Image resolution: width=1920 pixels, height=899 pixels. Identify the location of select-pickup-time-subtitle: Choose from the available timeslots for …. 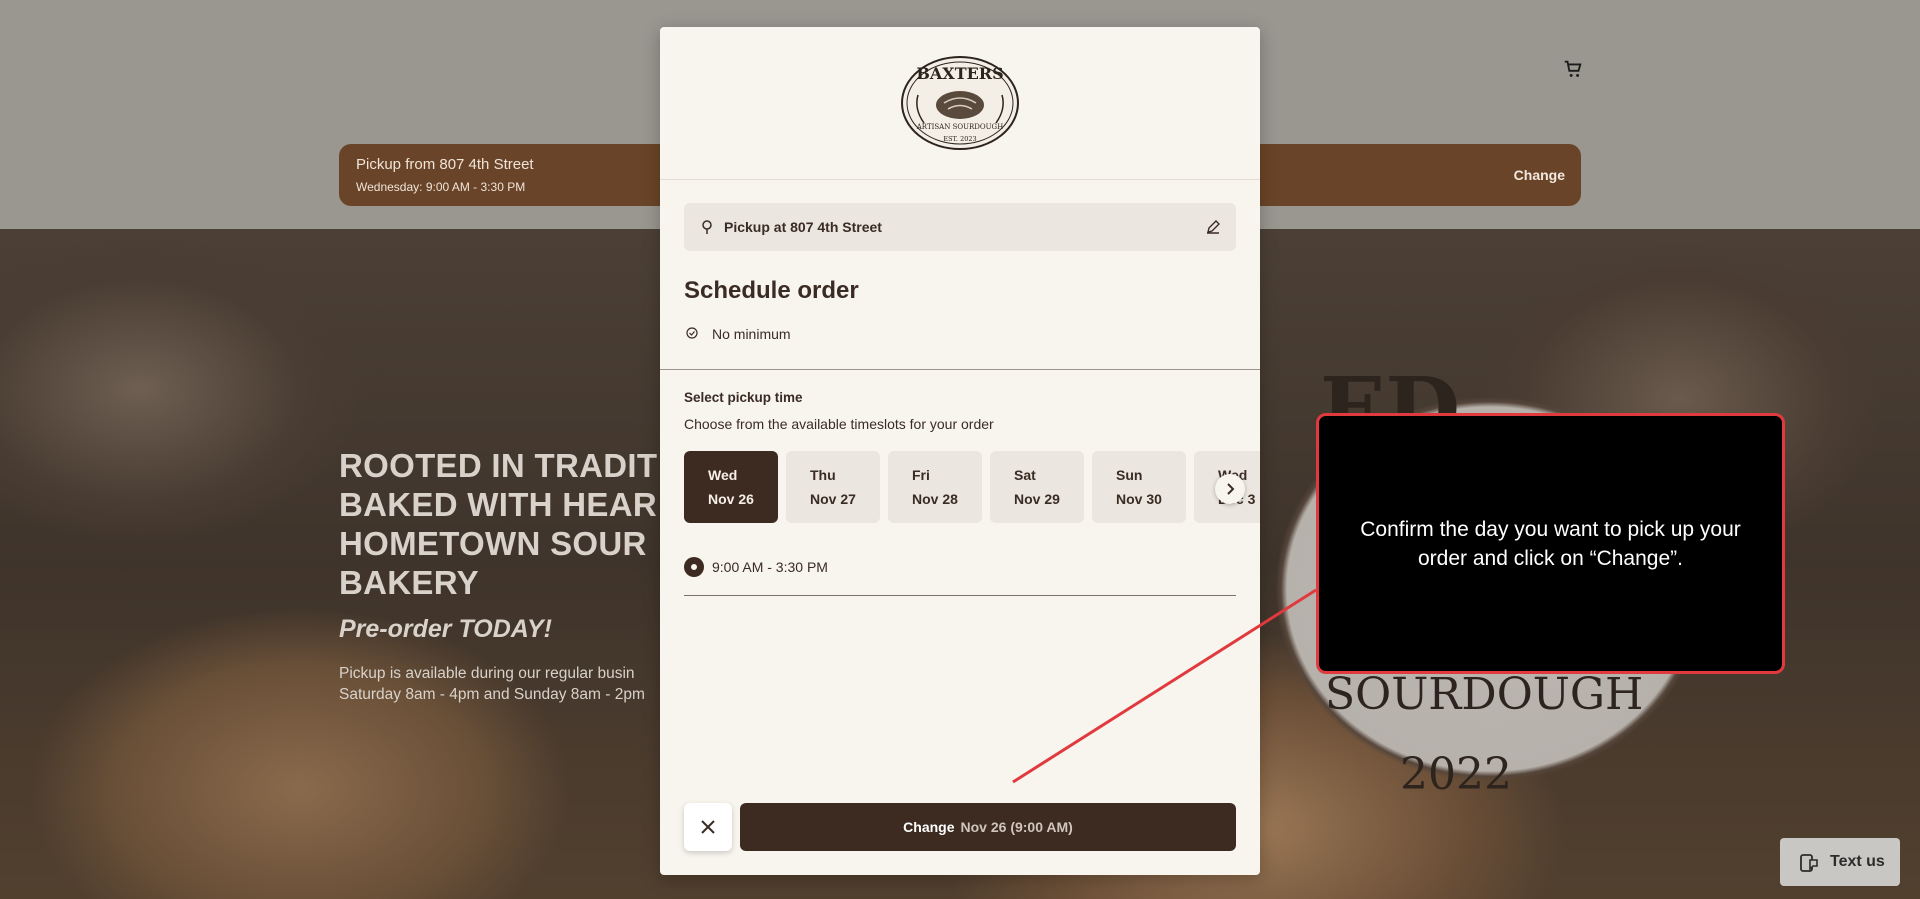
(839, 424).